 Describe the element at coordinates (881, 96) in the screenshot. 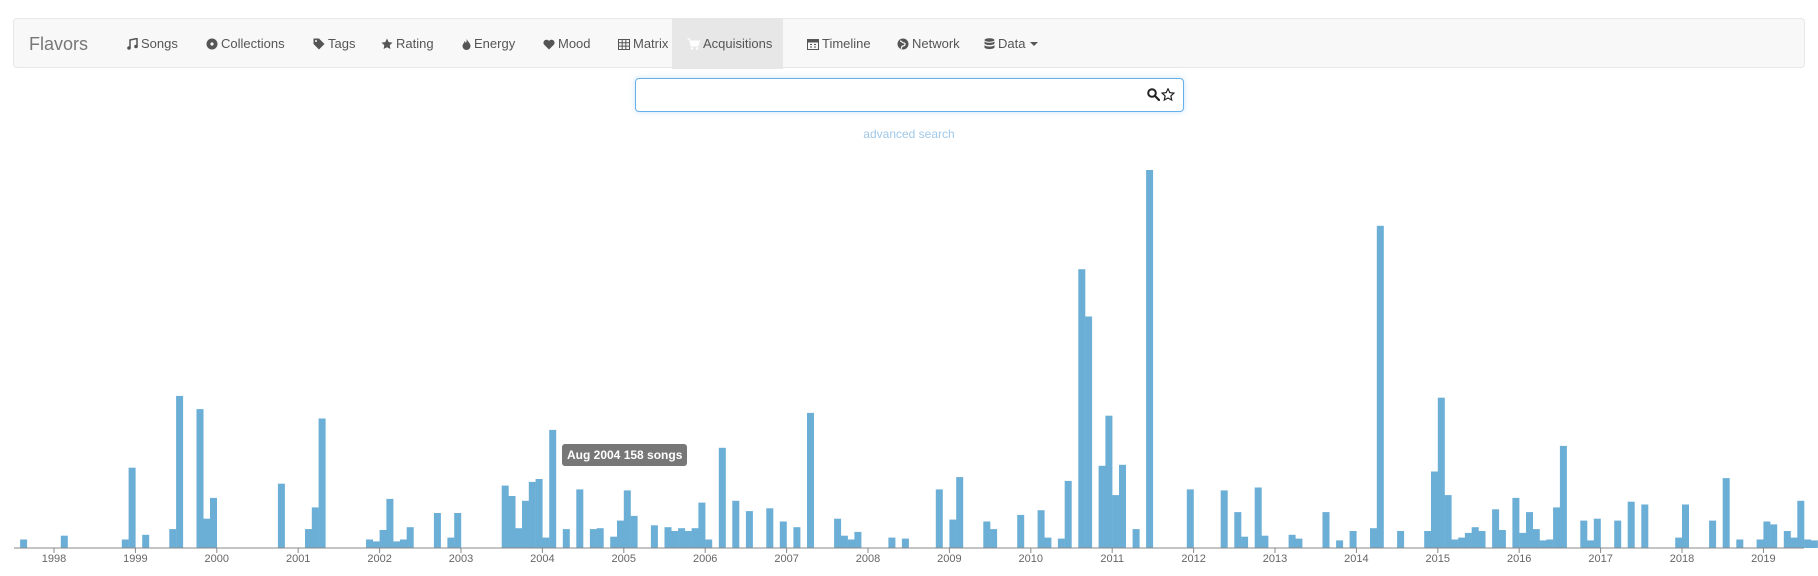

I see `search-input` at that location.